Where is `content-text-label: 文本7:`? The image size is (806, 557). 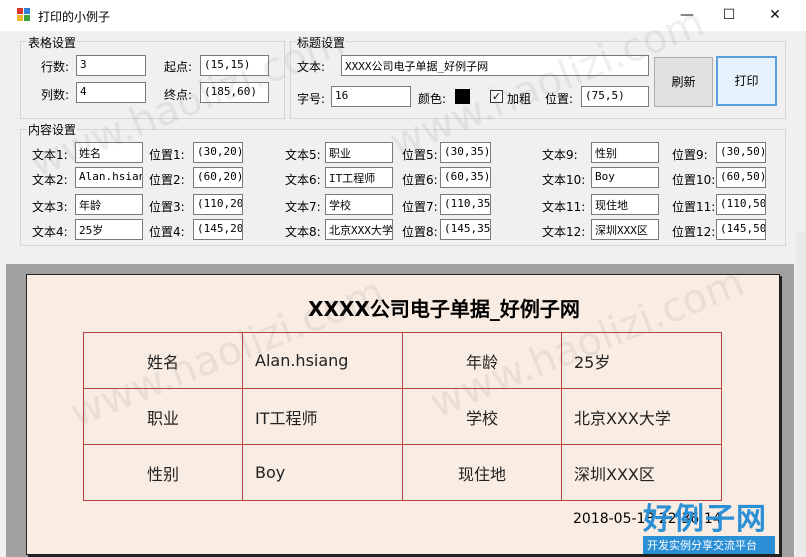
content-text-label: 文本7: is located at coordinates (303, 207).